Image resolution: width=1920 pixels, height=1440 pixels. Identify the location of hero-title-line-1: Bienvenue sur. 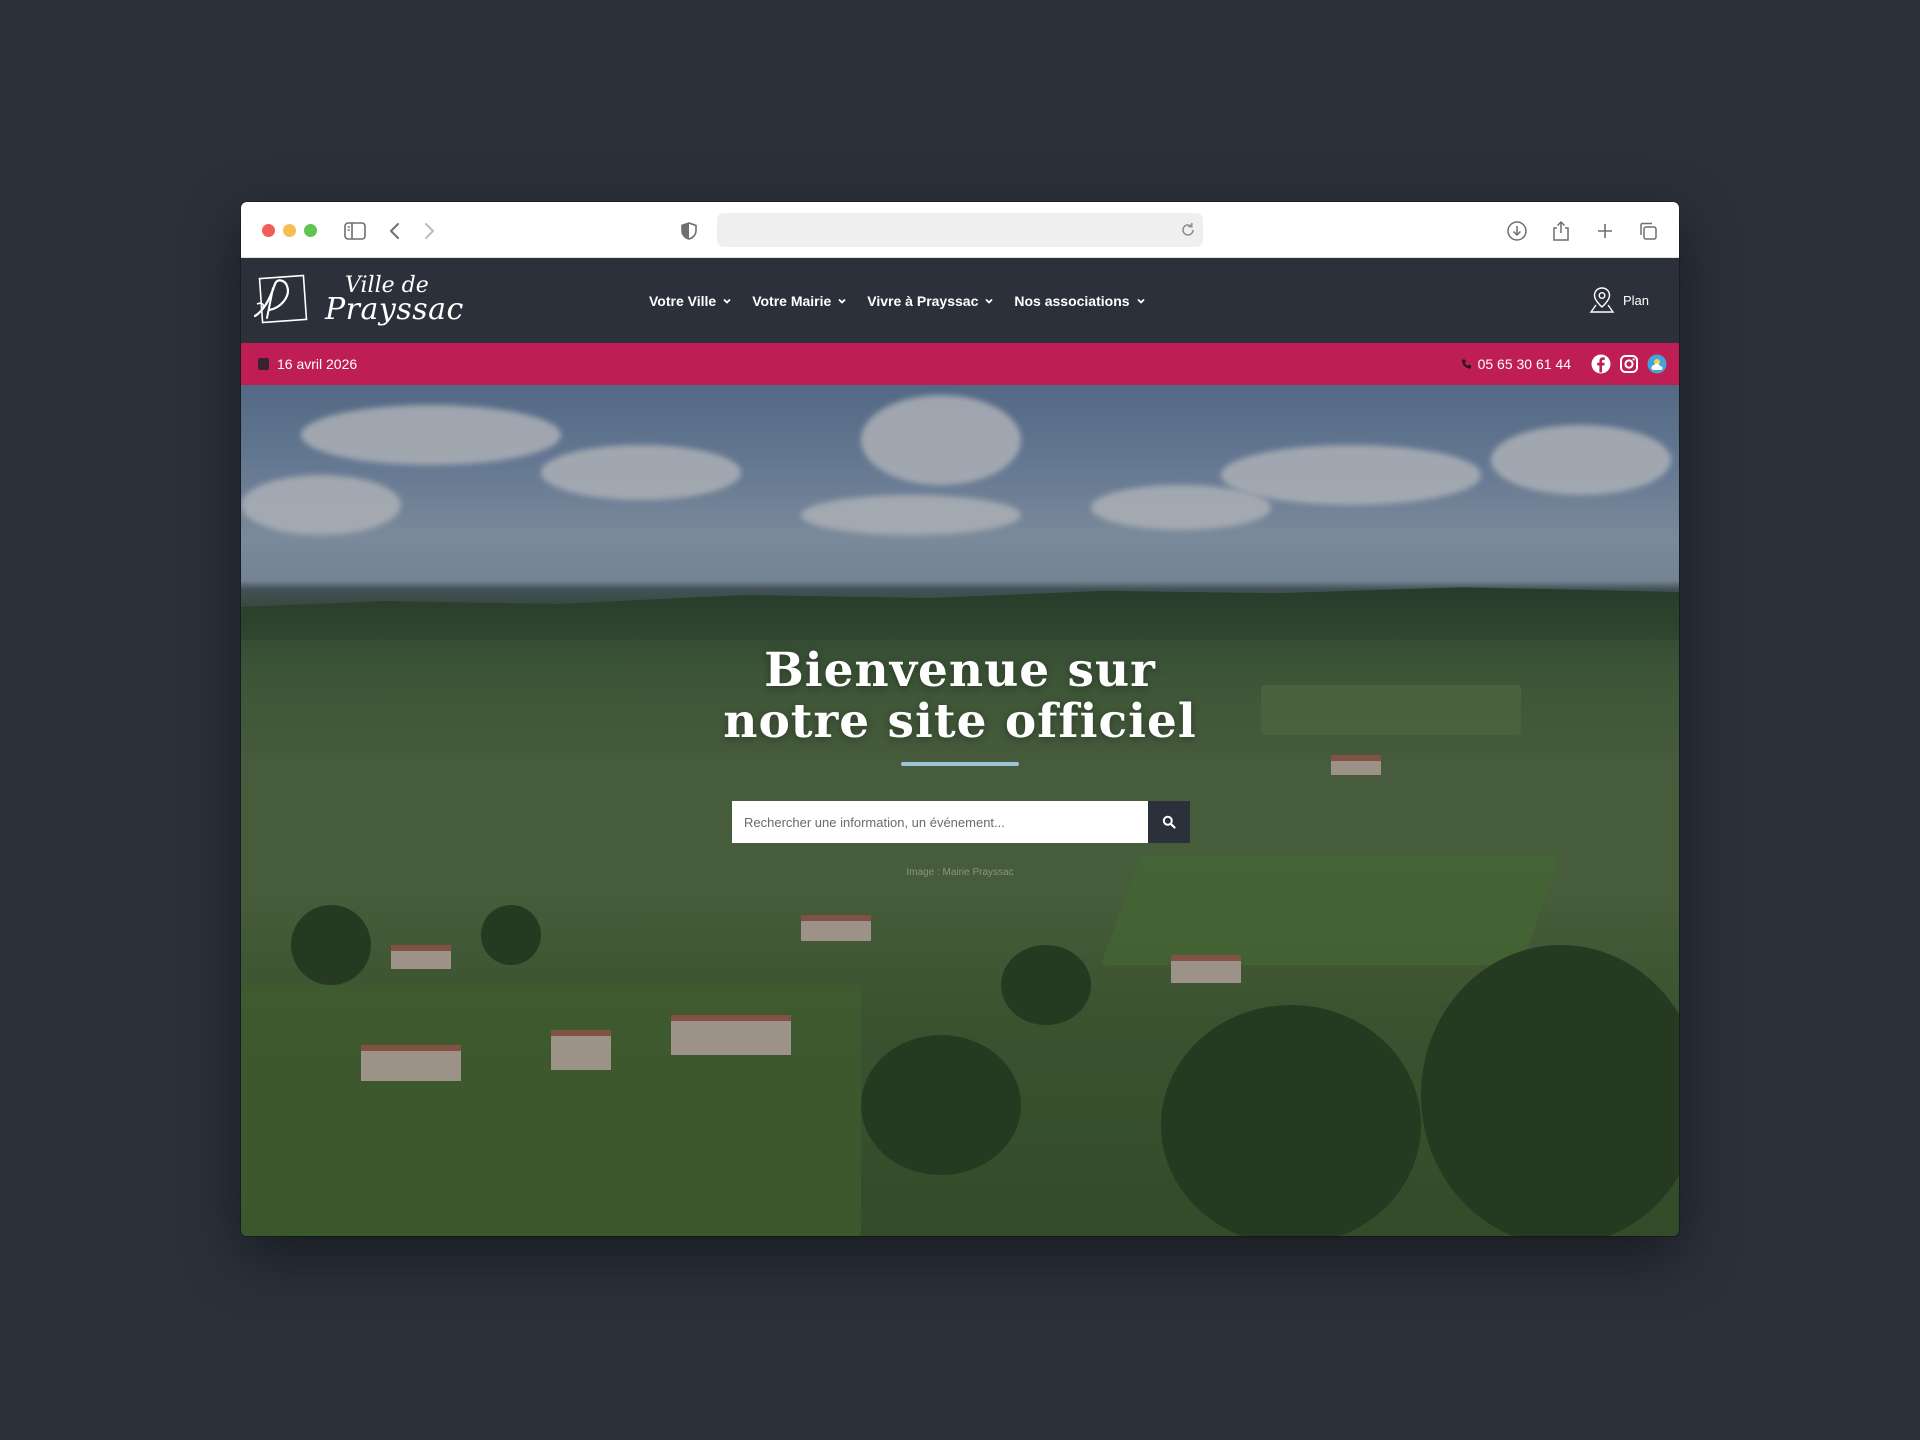
(960, 670).